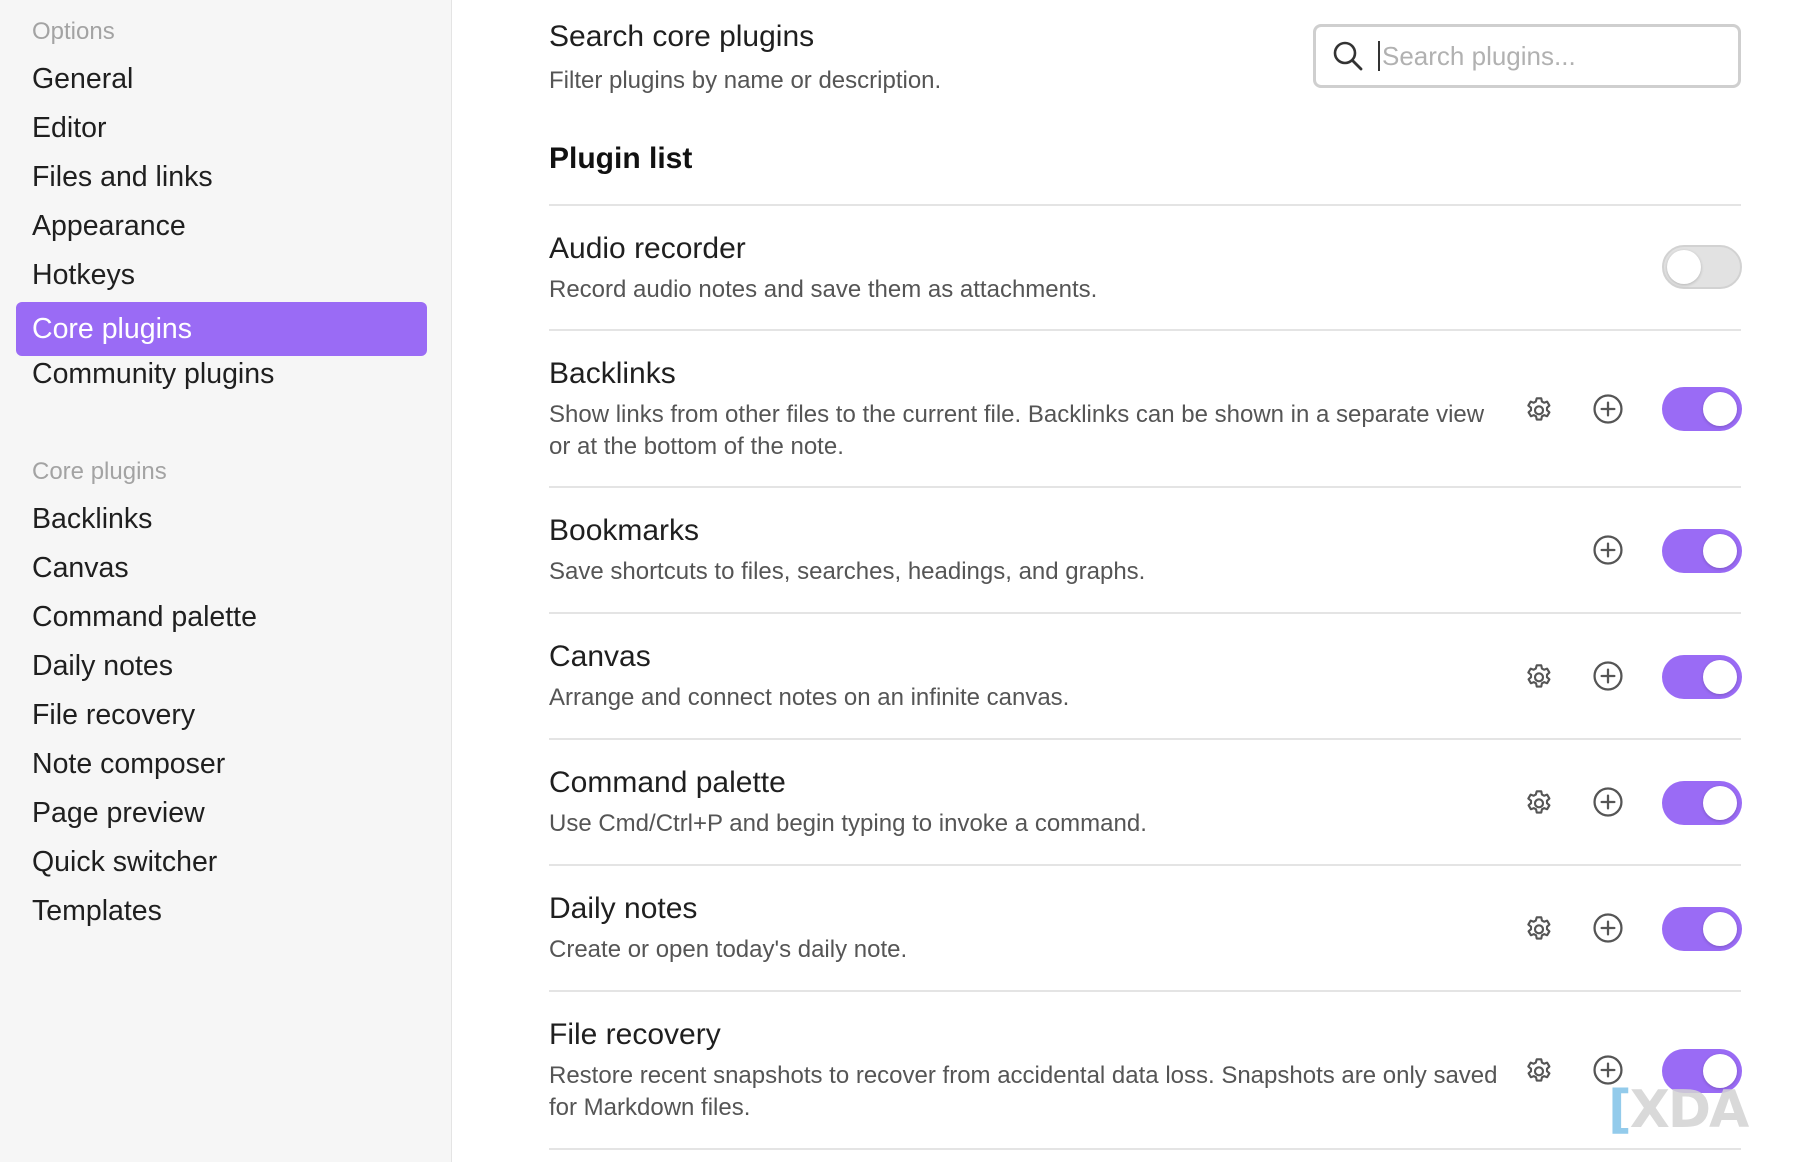 Image resolution: width=1802 pixels, height=1162 pixels. What do you see at coordinates (624, 530) in the screenshot?
I see `plugin-name-bookmarks: Bookmarks` at bounding box center [624, 530].